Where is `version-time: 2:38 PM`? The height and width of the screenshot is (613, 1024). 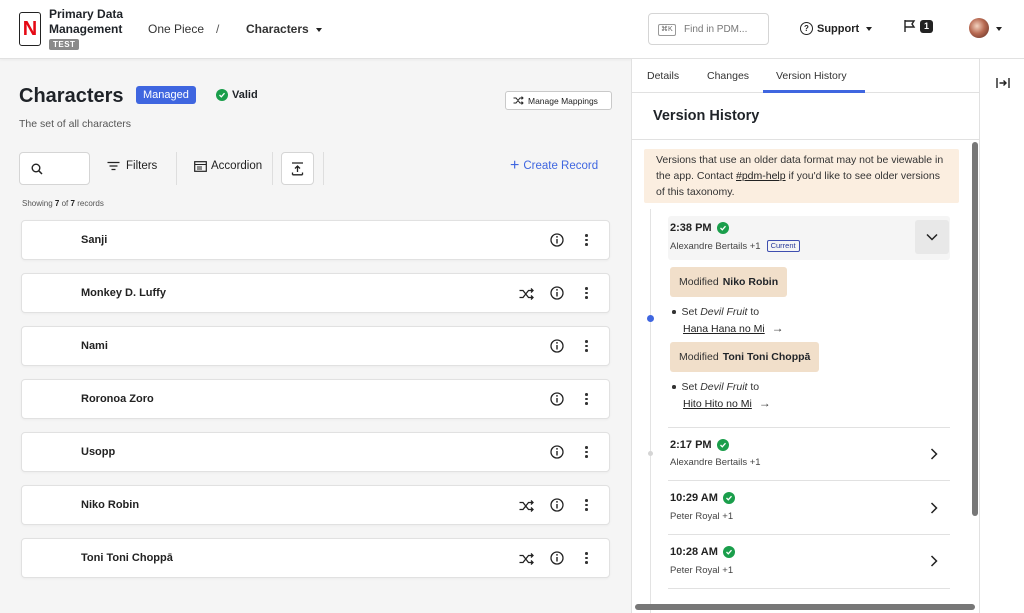
version-time: 2:38 PM is located at coordinates (701, 228).